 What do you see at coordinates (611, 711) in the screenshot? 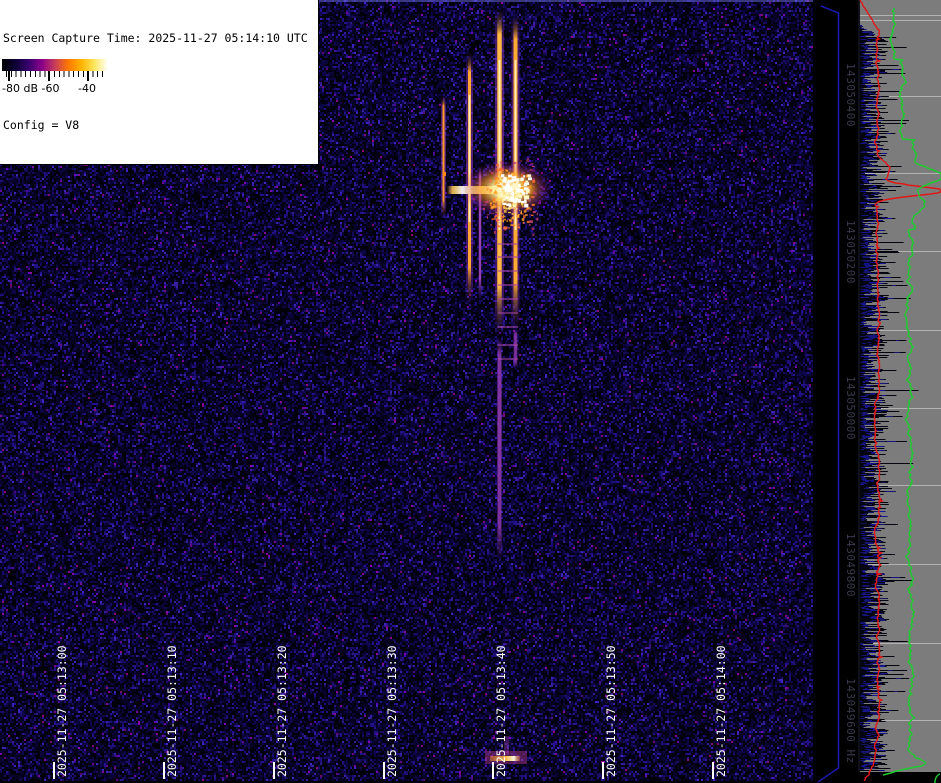
I see `time-label: 2025-11-27 05:13:50` at bounding box center [611, 711].